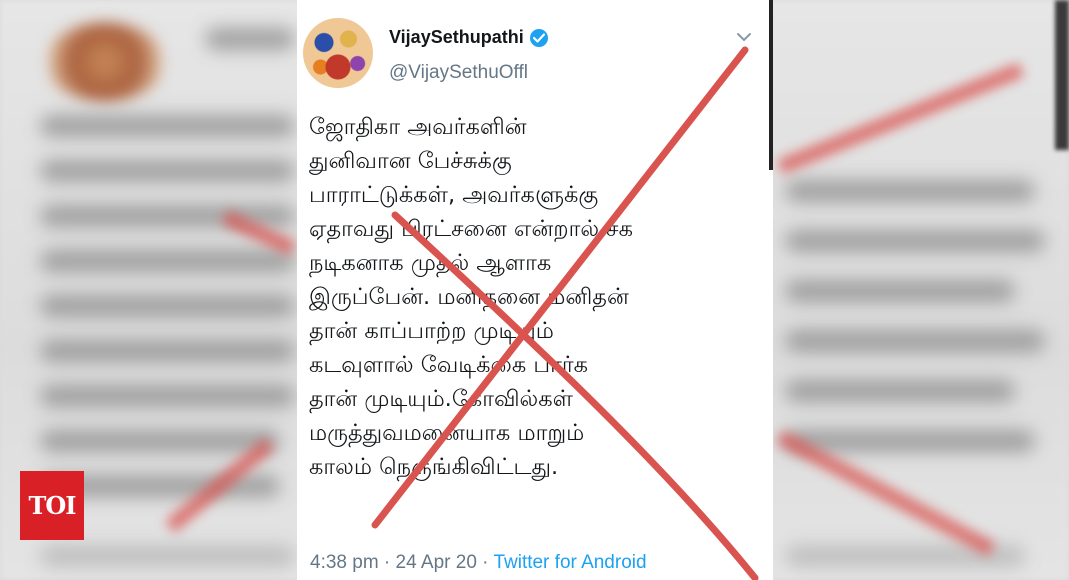  Describe the element at coordinates (458, 73) in the screenshot. I see `user-handle: @VijaySethuOffl` at that location.